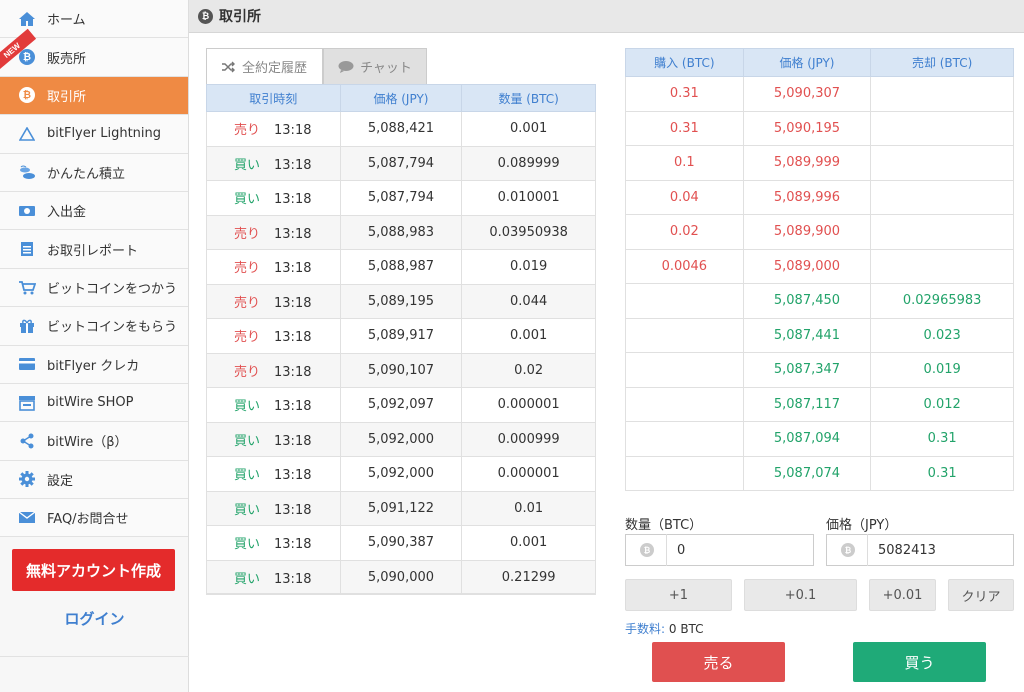 The height and width of the screenshot is (692, 1024). I want to click on ask-row: 0.04 5,089,996, so click(819, 197).